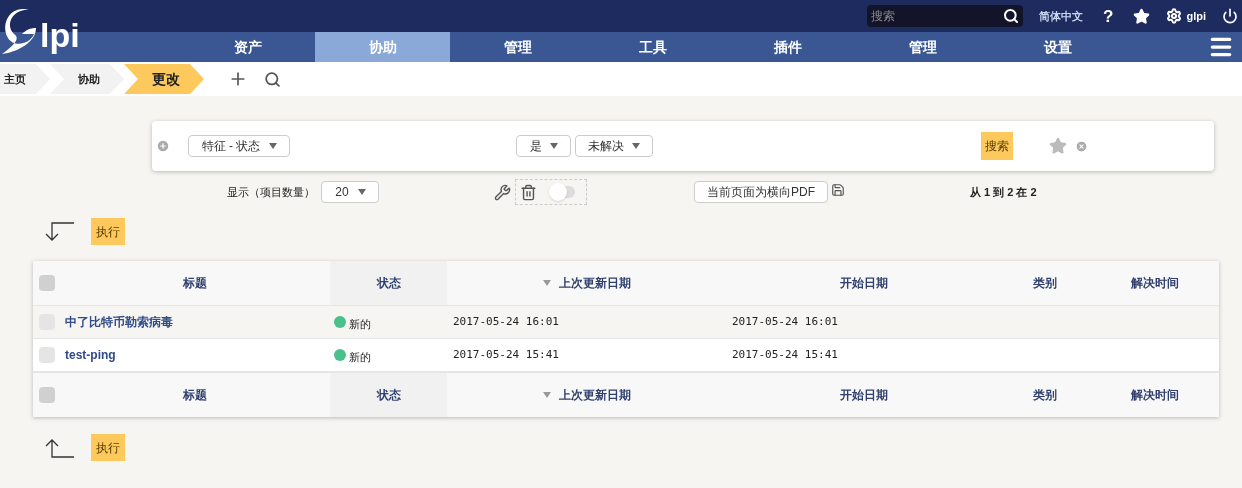  I want to click on breadcrumb-item: 协助, so click(87, 79).